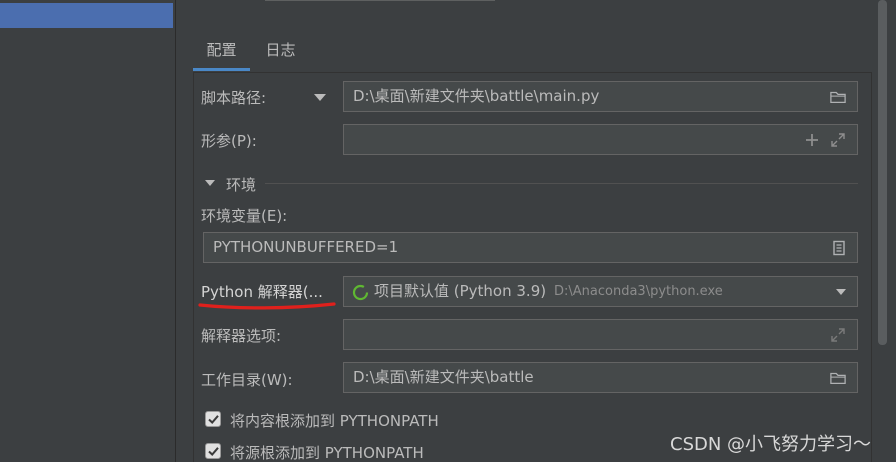  What do you see at coordinates (327, 453) in the screenshot?
I see `source-root-label: 将源根添加到 PYTHONPATH` at bounding box center [327, 453].